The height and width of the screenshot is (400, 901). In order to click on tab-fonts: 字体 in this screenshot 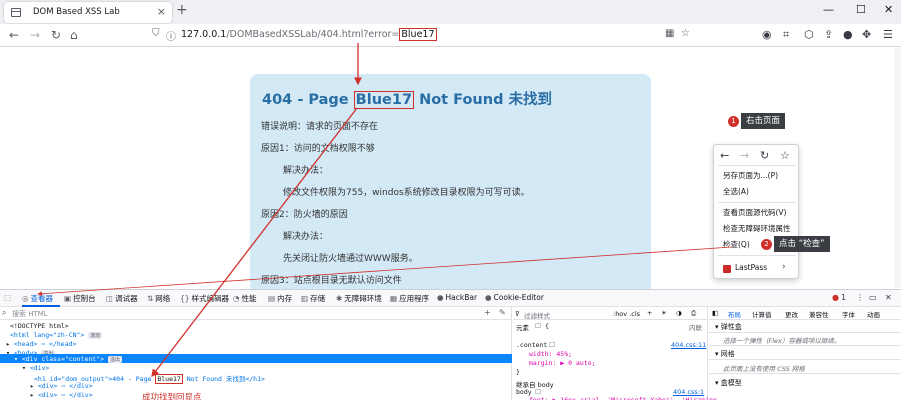, I will do `click(848, 314)`.